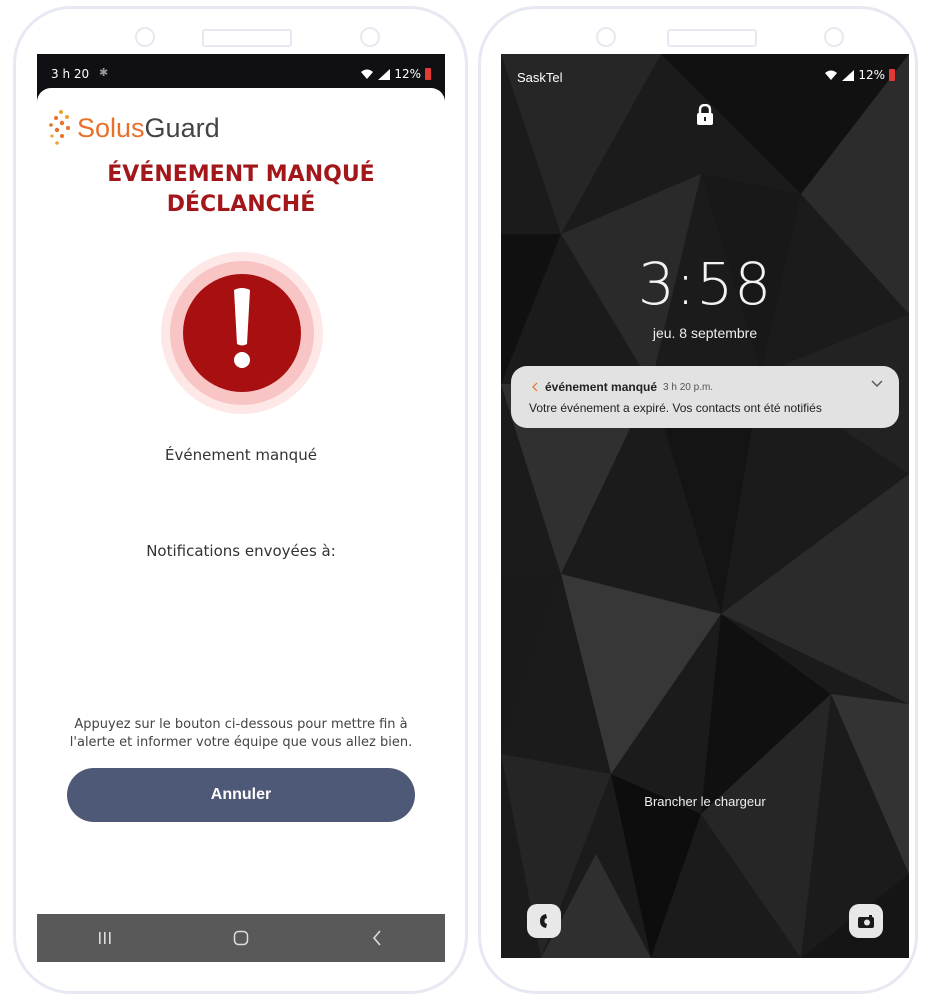 The width and height of the screenshot is (925, 997). What do you see at coordinates (241, 455) in the screenshot?
I see `event-label: Événement manqué` at bounding box center [241, 455].